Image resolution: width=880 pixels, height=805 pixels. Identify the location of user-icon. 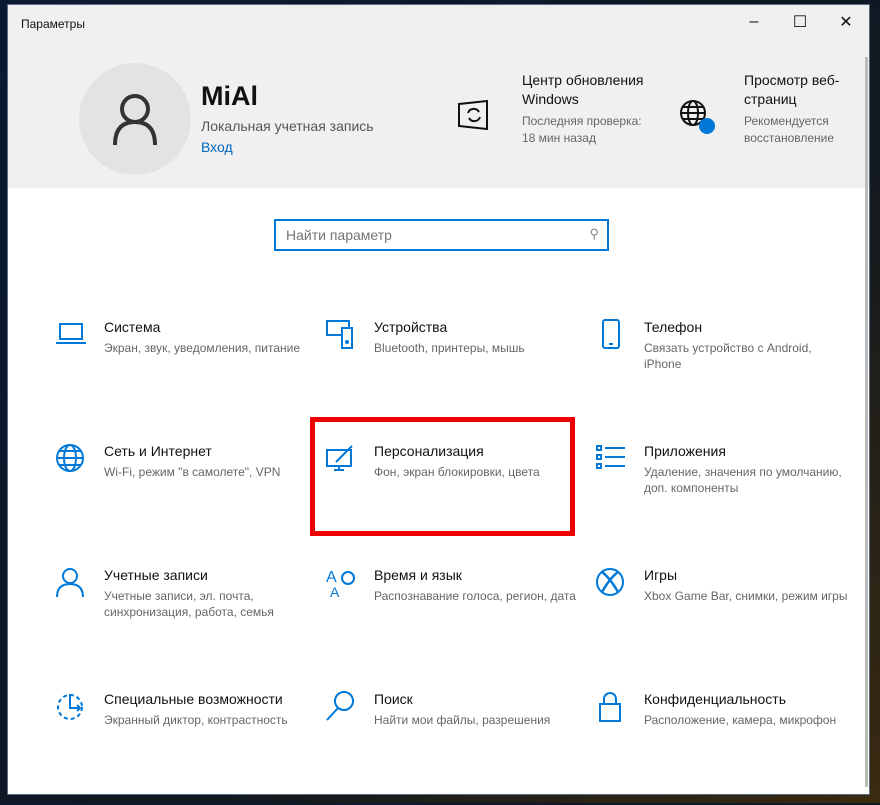
(135, 120).